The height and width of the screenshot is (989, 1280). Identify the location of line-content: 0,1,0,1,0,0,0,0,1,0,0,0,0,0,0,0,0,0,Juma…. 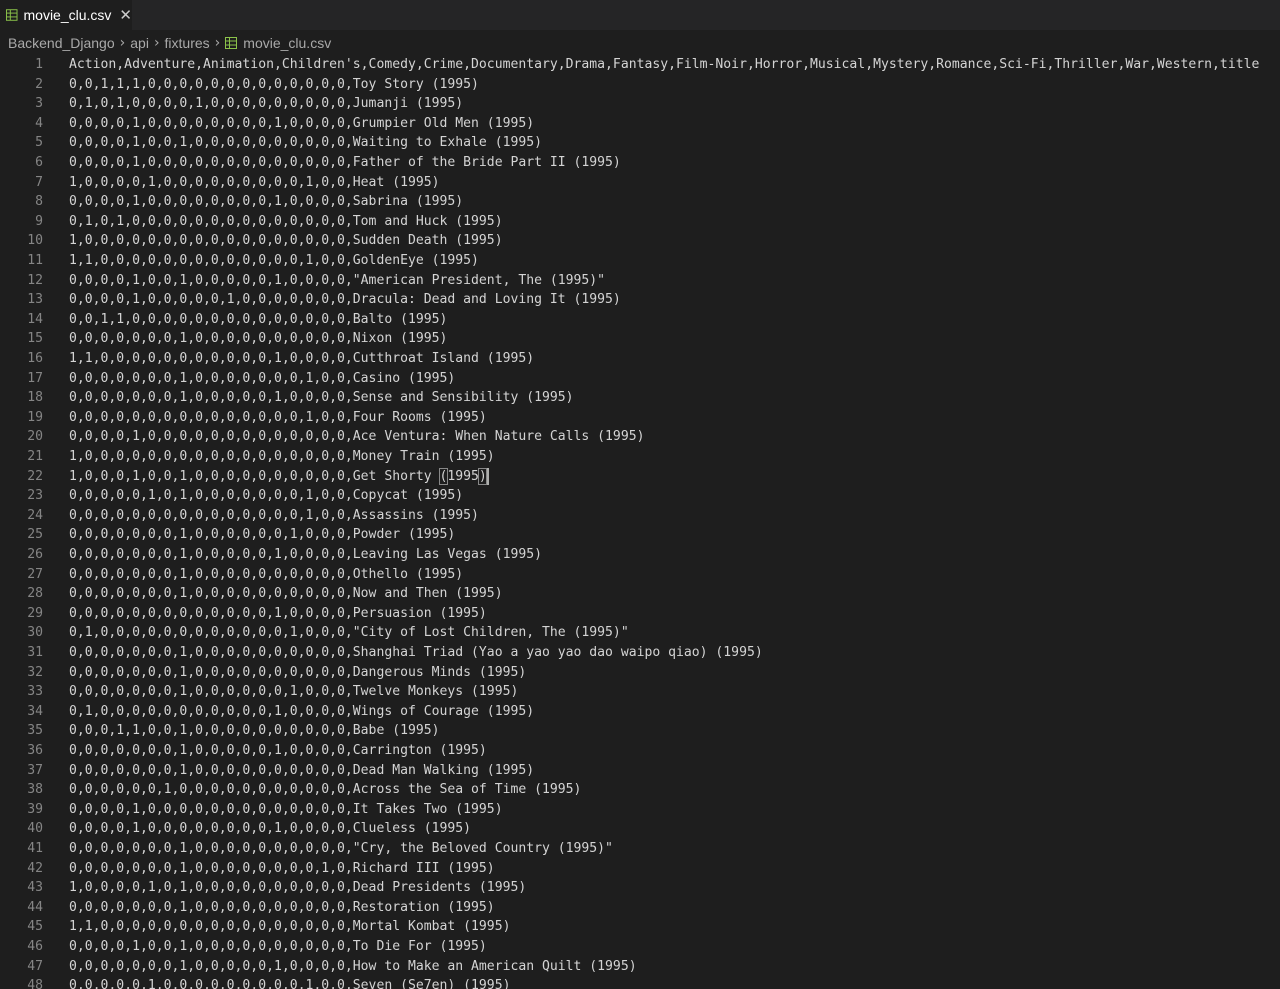
(266, 104).